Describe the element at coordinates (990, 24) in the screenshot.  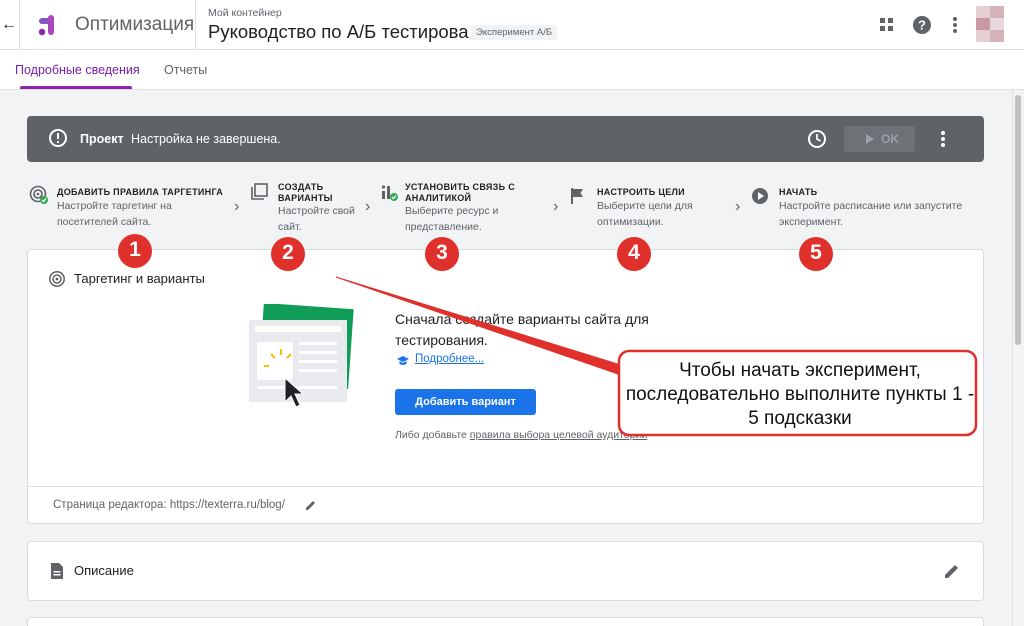
I see `avatar` at that location.